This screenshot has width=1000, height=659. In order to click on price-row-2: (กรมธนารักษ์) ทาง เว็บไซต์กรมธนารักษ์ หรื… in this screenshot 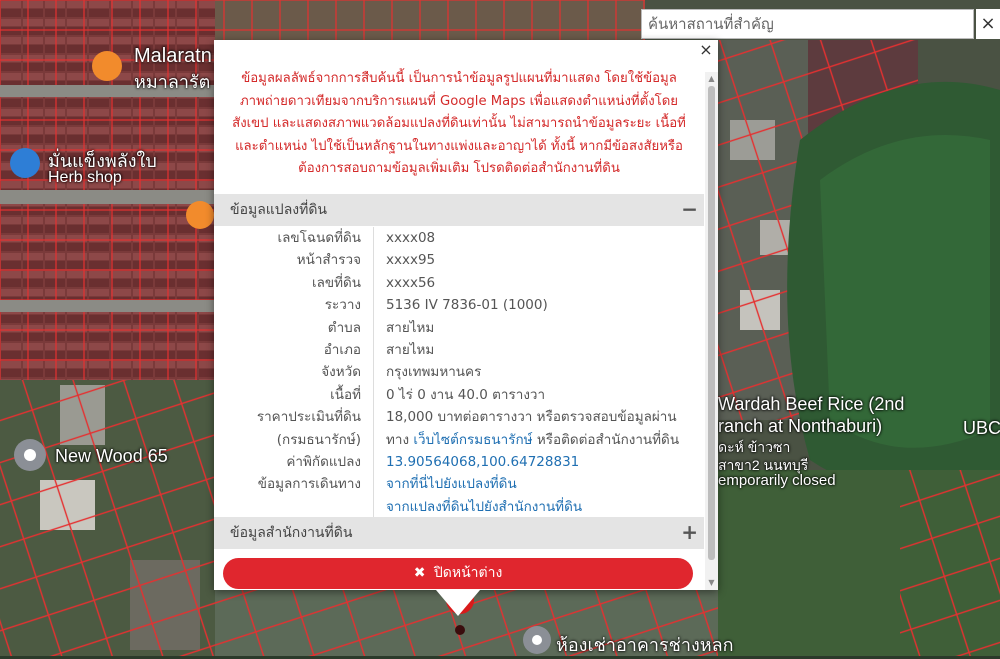, I will do `click(459, 439)`.